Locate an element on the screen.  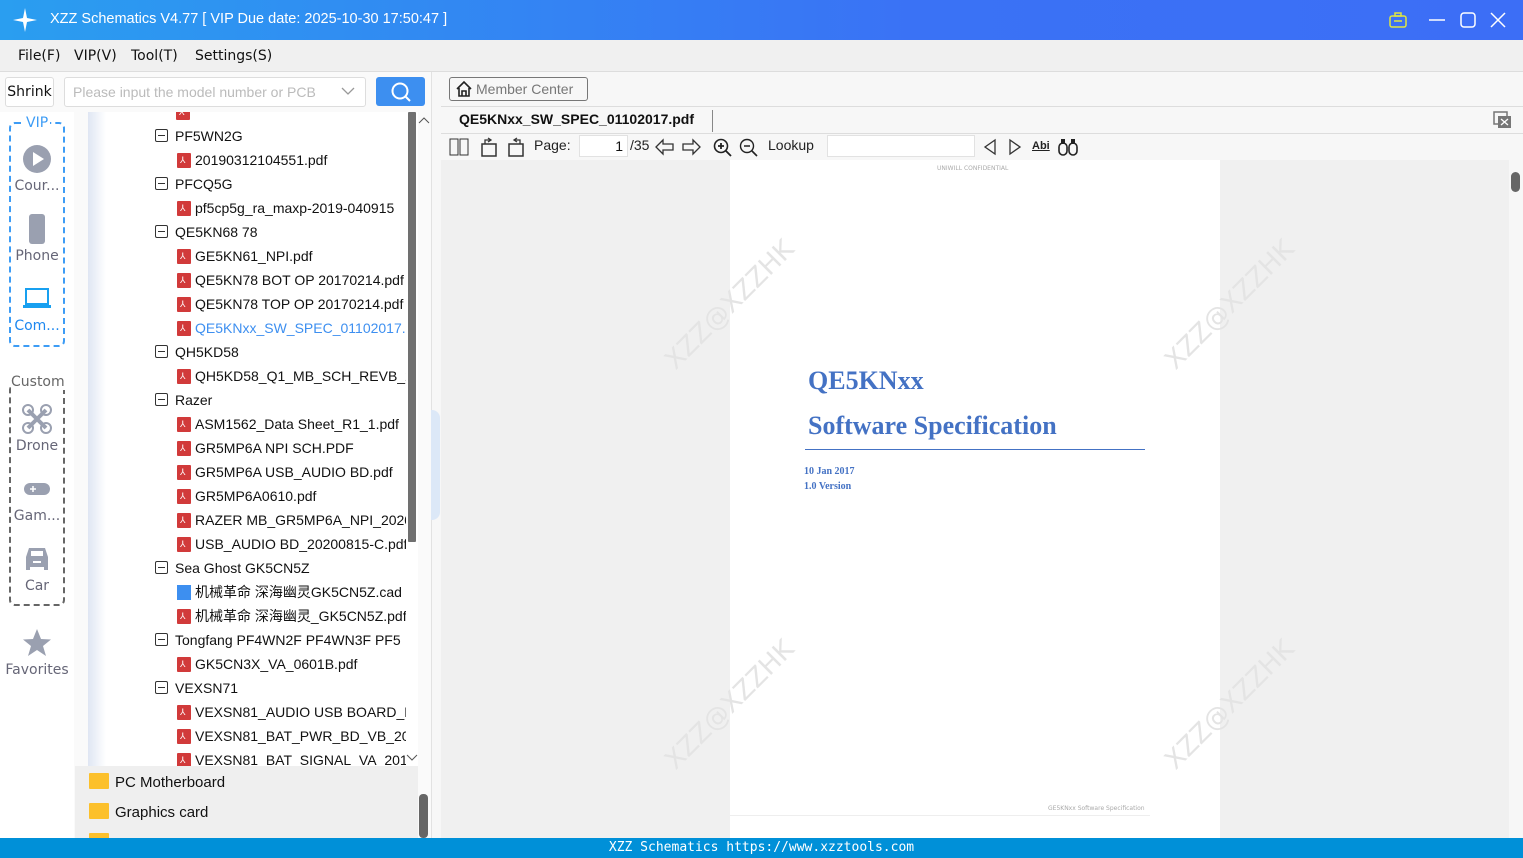
vip-briefcase-icon is located at coordinates (1398, 20).